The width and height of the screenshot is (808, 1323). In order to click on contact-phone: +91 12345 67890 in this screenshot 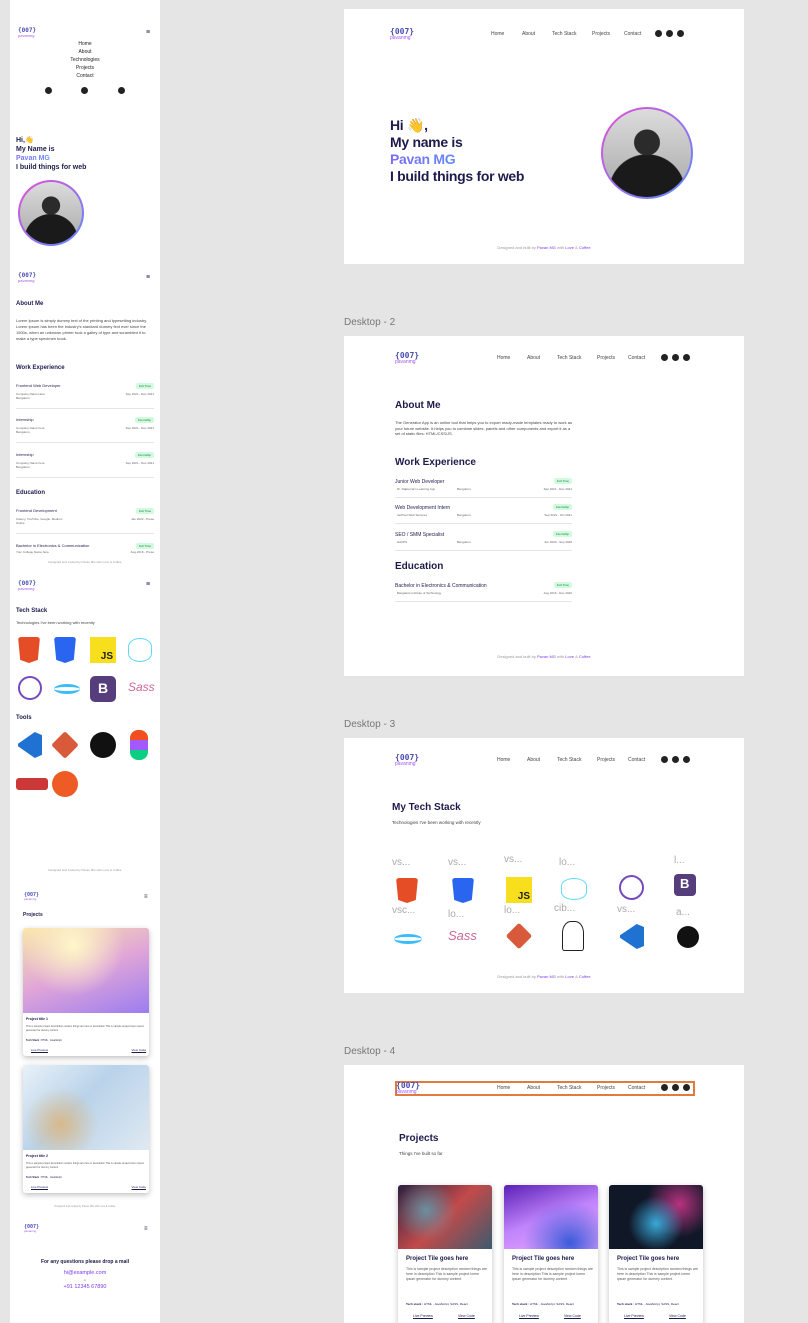, I will do `click(85, 1287)`.